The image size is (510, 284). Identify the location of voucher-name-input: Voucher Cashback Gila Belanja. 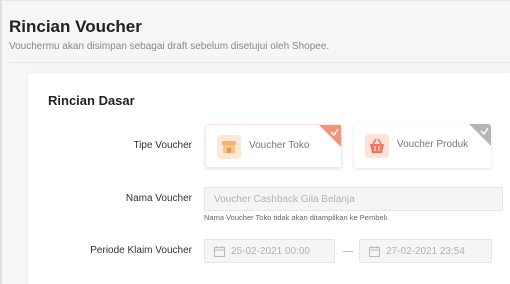
(353, 199).